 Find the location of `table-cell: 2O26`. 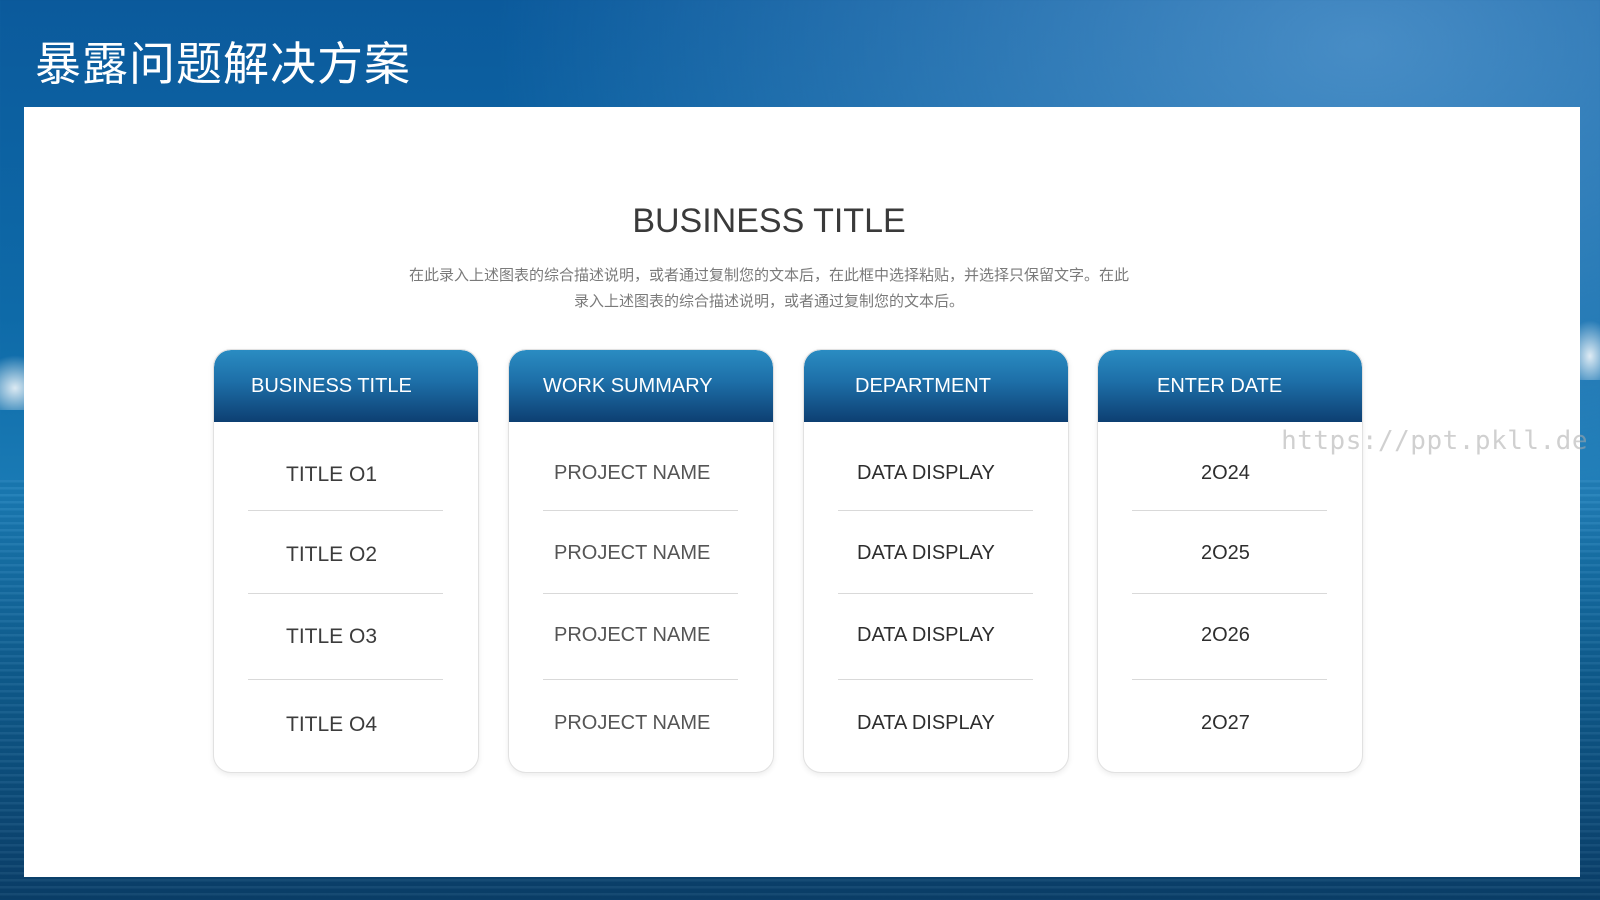

table-cell: 2O26 is located at coordinates (1225, 635).